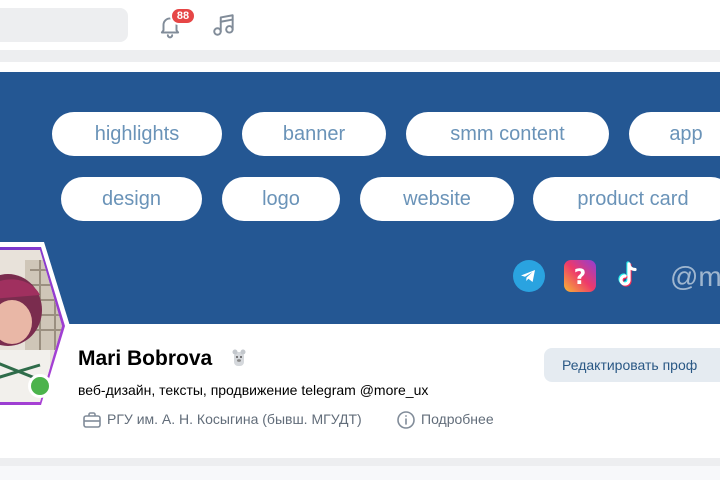 This screenshot has width=720, height=480. I want to click on tag-chip: banner, so click(314, 134).